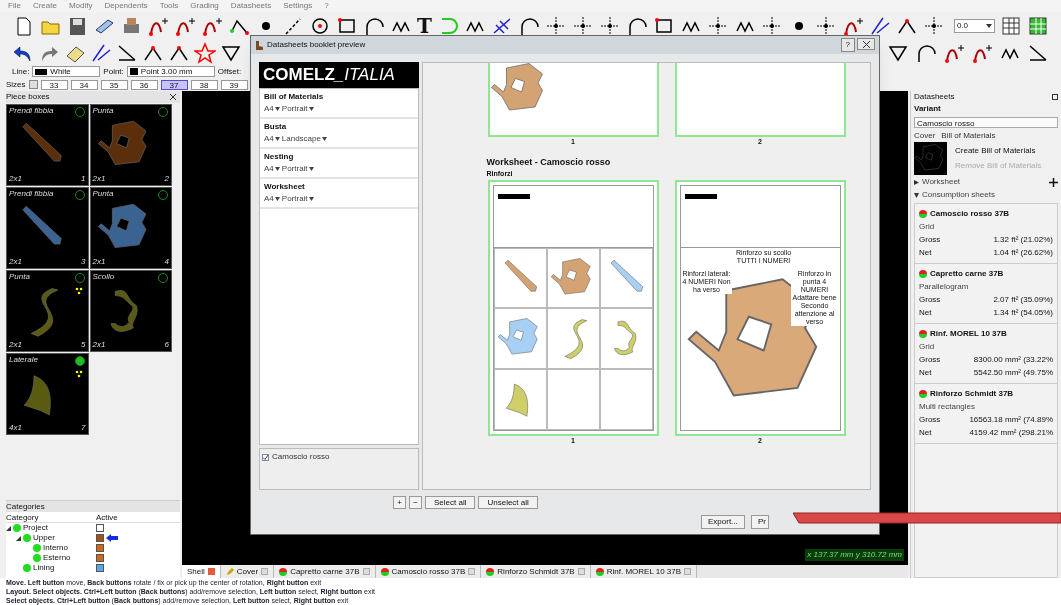 This screenshot has width=1061, height=605. I want to click on close-button, so click(866, 44).